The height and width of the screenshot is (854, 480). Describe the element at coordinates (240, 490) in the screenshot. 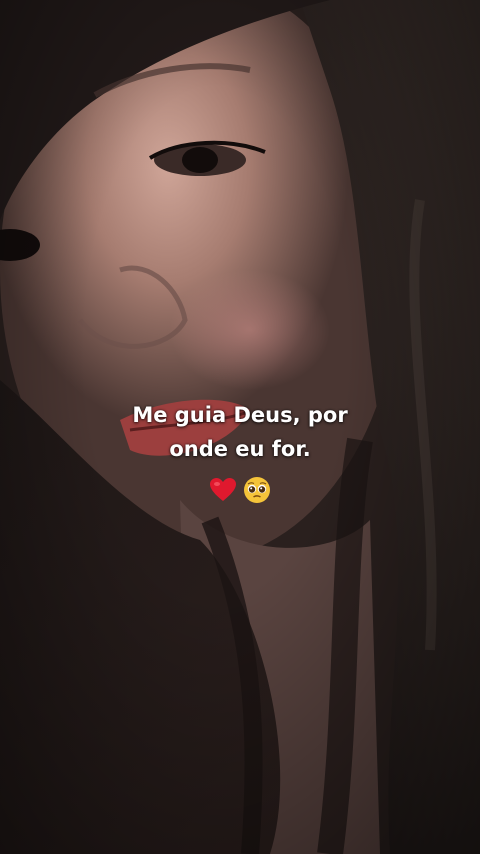

I see `emoji-row` at that location.